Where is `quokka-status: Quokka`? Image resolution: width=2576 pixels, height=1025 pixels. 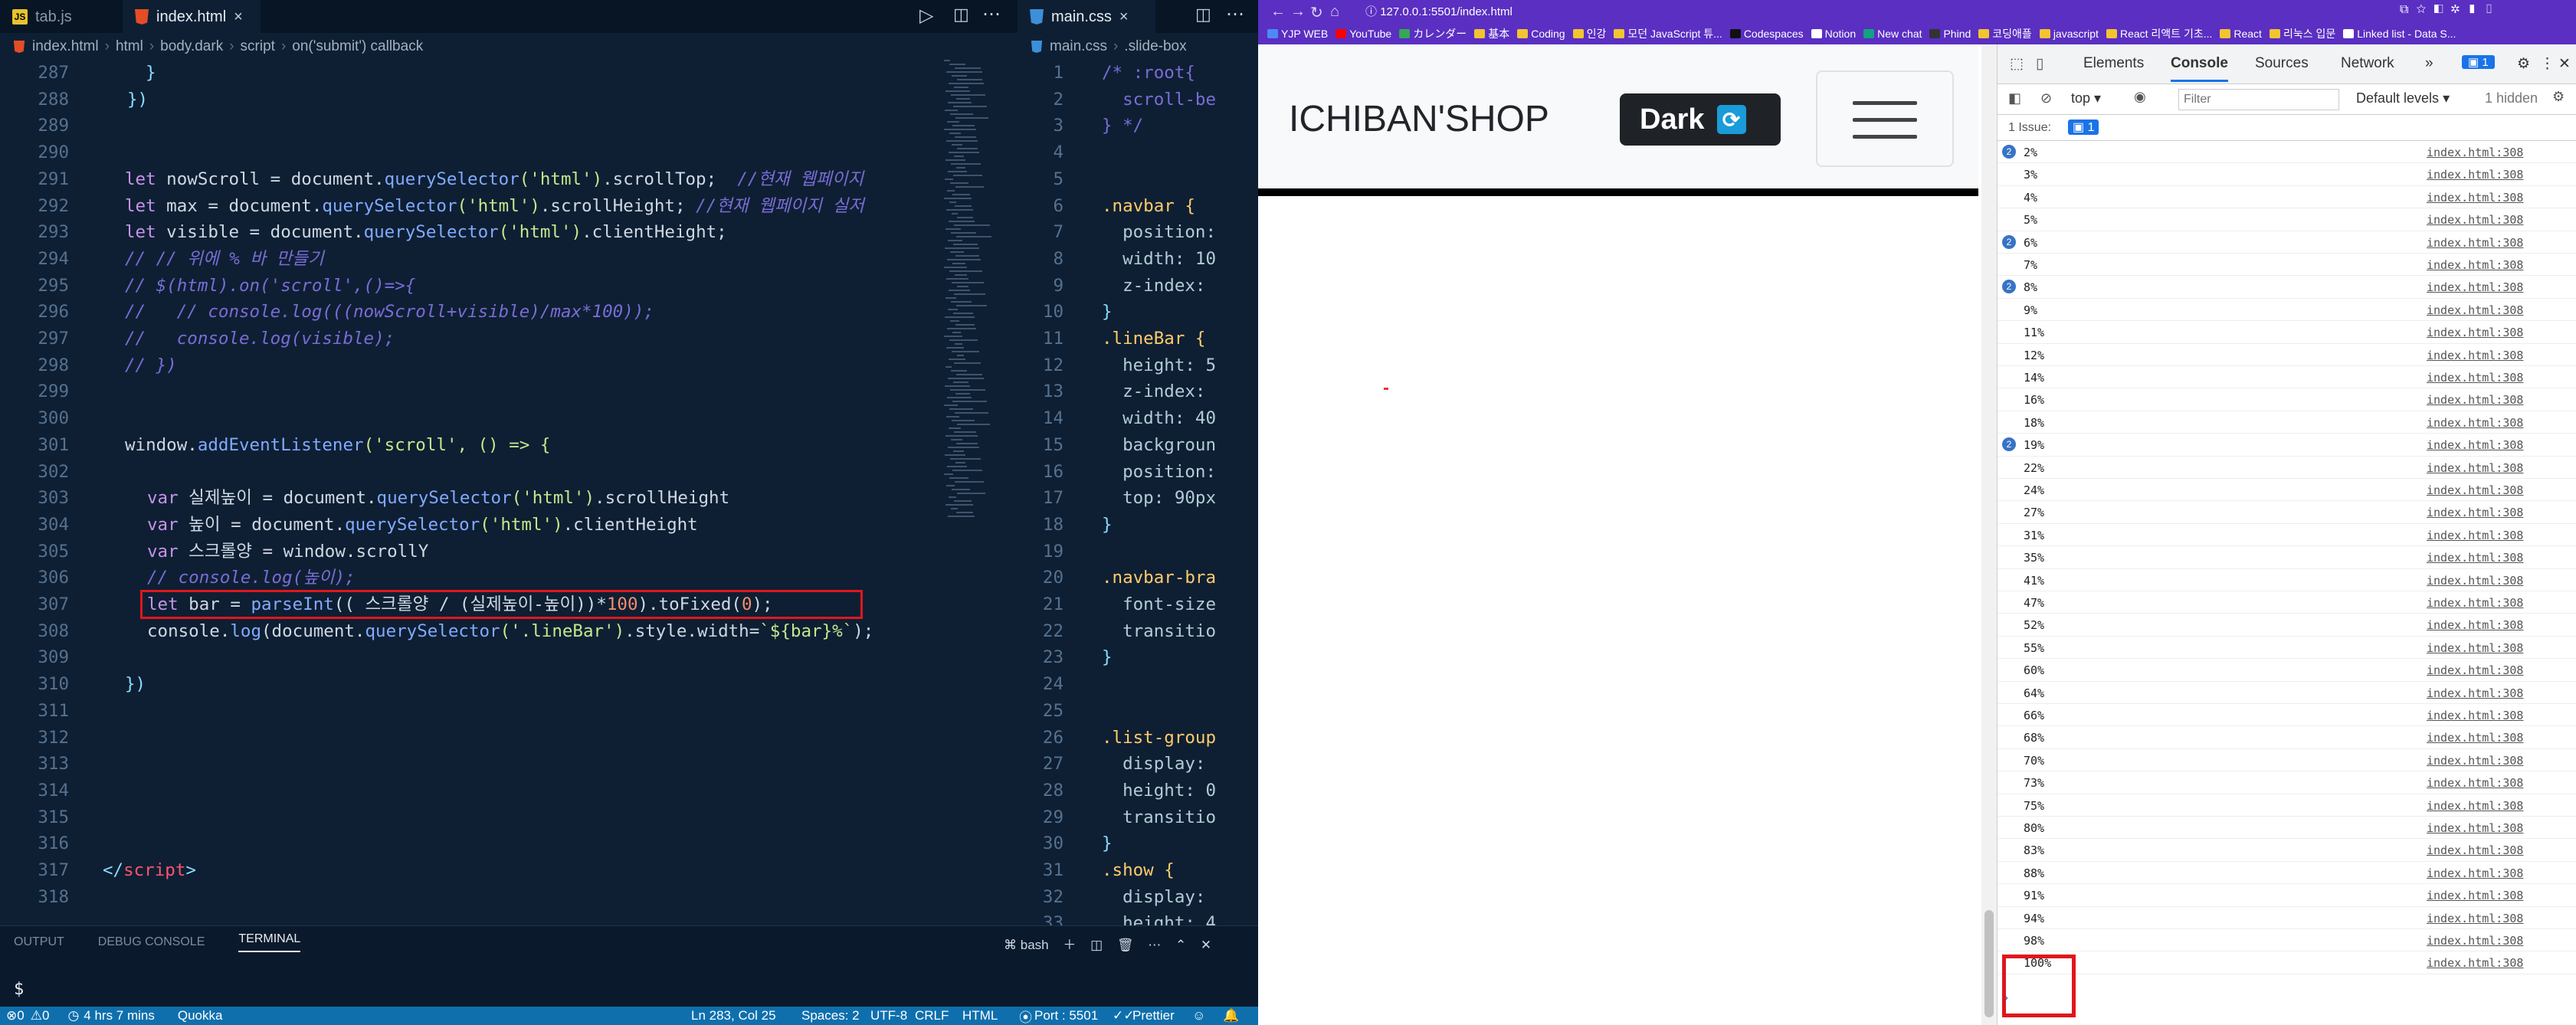 quokka-status: Quokka is located at coordinates (200, 1015).